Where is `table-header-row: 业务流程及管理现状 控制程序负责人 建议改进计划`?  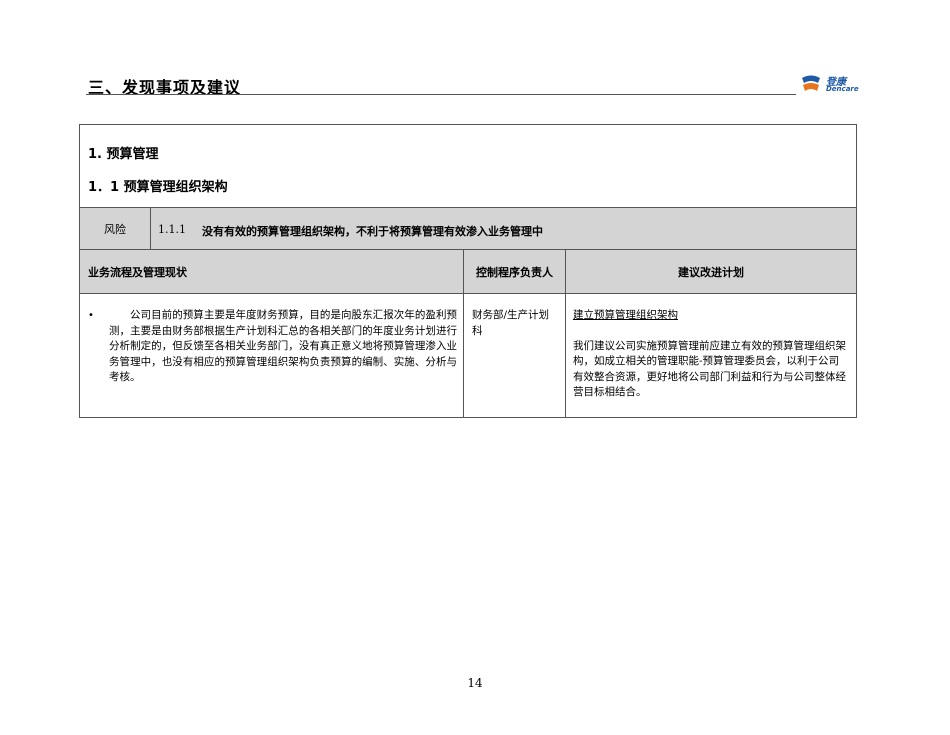
table-header-row: 业务流程及管理现状 控制程序负责人 建议改进计划 is located at coordinates (468, 272).